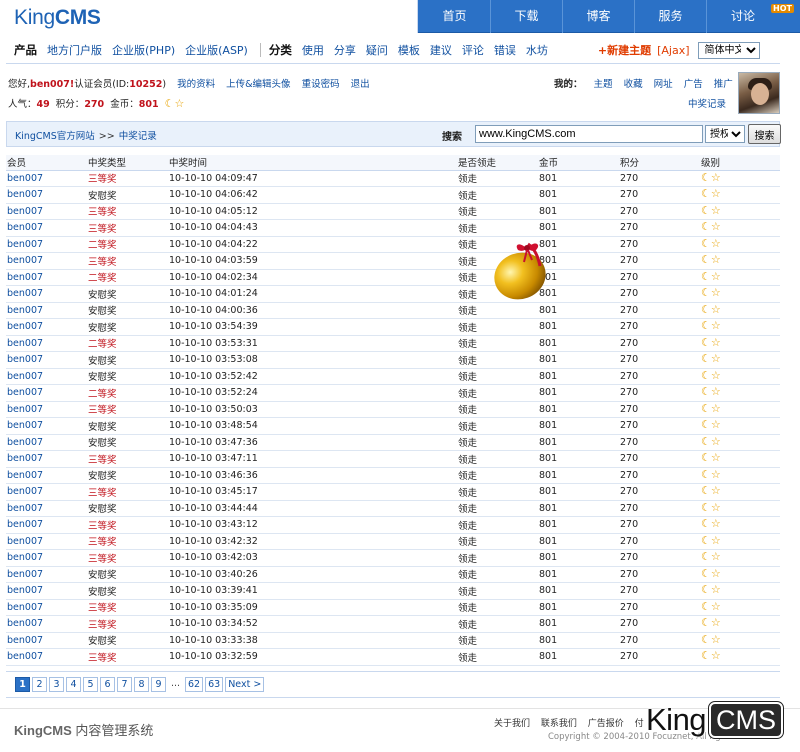 The image size is (800, 752). I want to click on new-topic-button: +新建主题, so click(624, 50).